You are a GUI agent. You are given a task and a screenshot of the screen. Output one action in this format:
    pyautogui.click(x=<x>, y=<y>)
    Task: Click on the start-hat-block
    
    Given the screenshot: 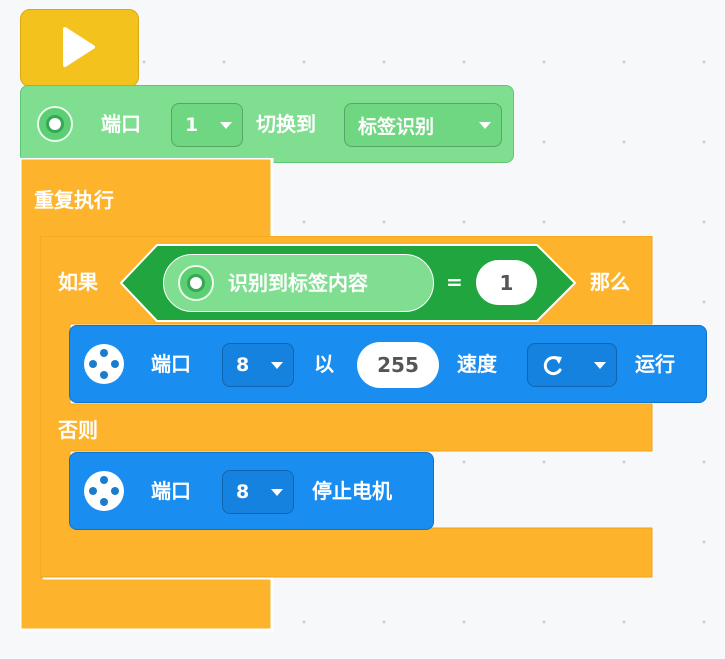 What is the action you would take?
    pyautogui.click(x=79, y=48)
    